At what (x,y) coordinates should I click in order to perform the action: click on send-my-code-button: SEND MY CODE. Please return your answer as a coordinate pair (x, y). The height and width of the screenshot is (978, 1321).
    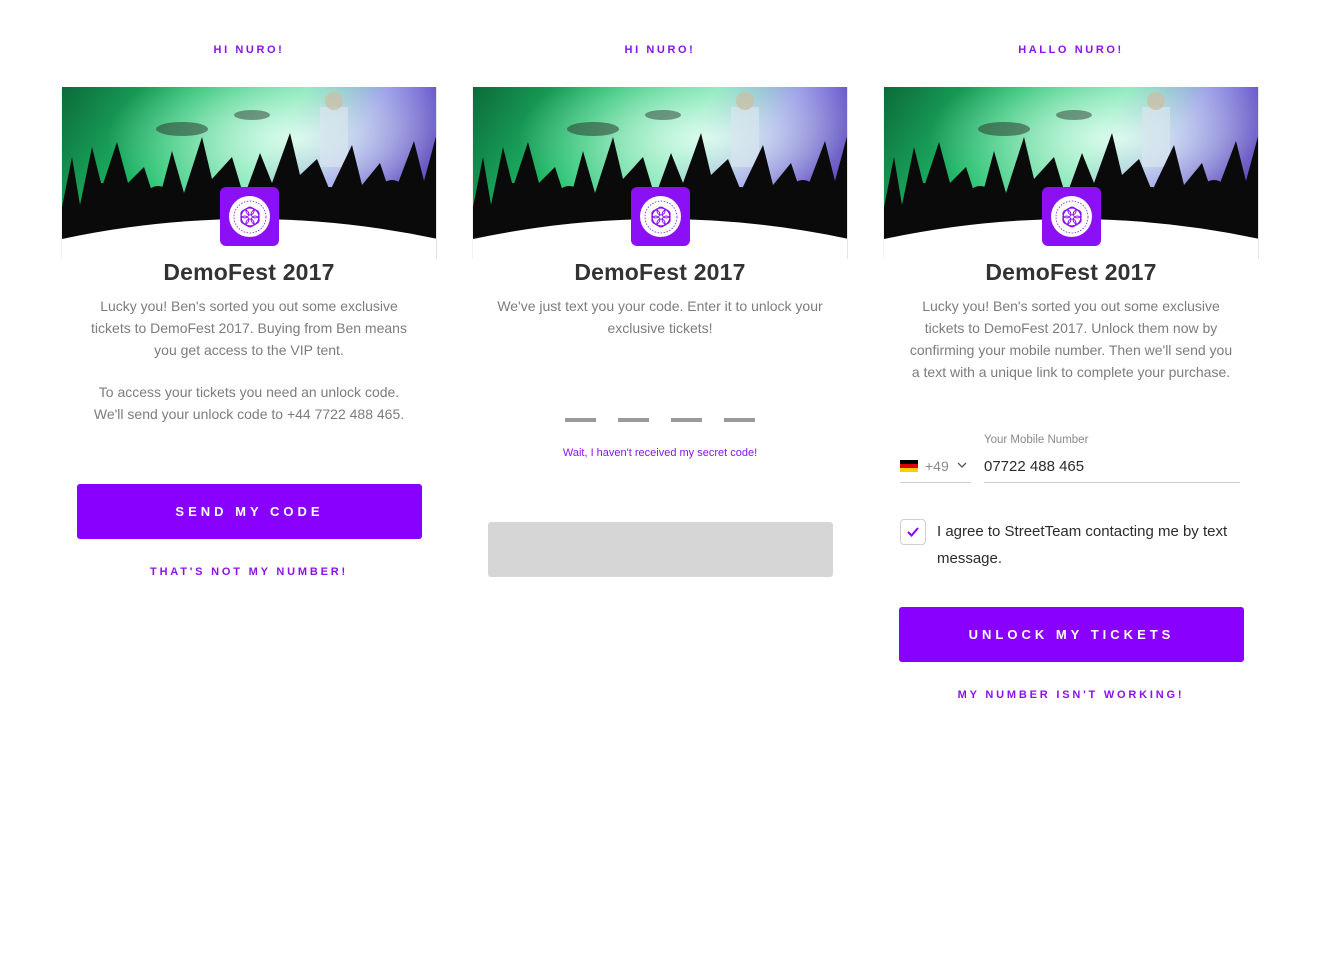
    Looking at the image, I should click on (249, 511).